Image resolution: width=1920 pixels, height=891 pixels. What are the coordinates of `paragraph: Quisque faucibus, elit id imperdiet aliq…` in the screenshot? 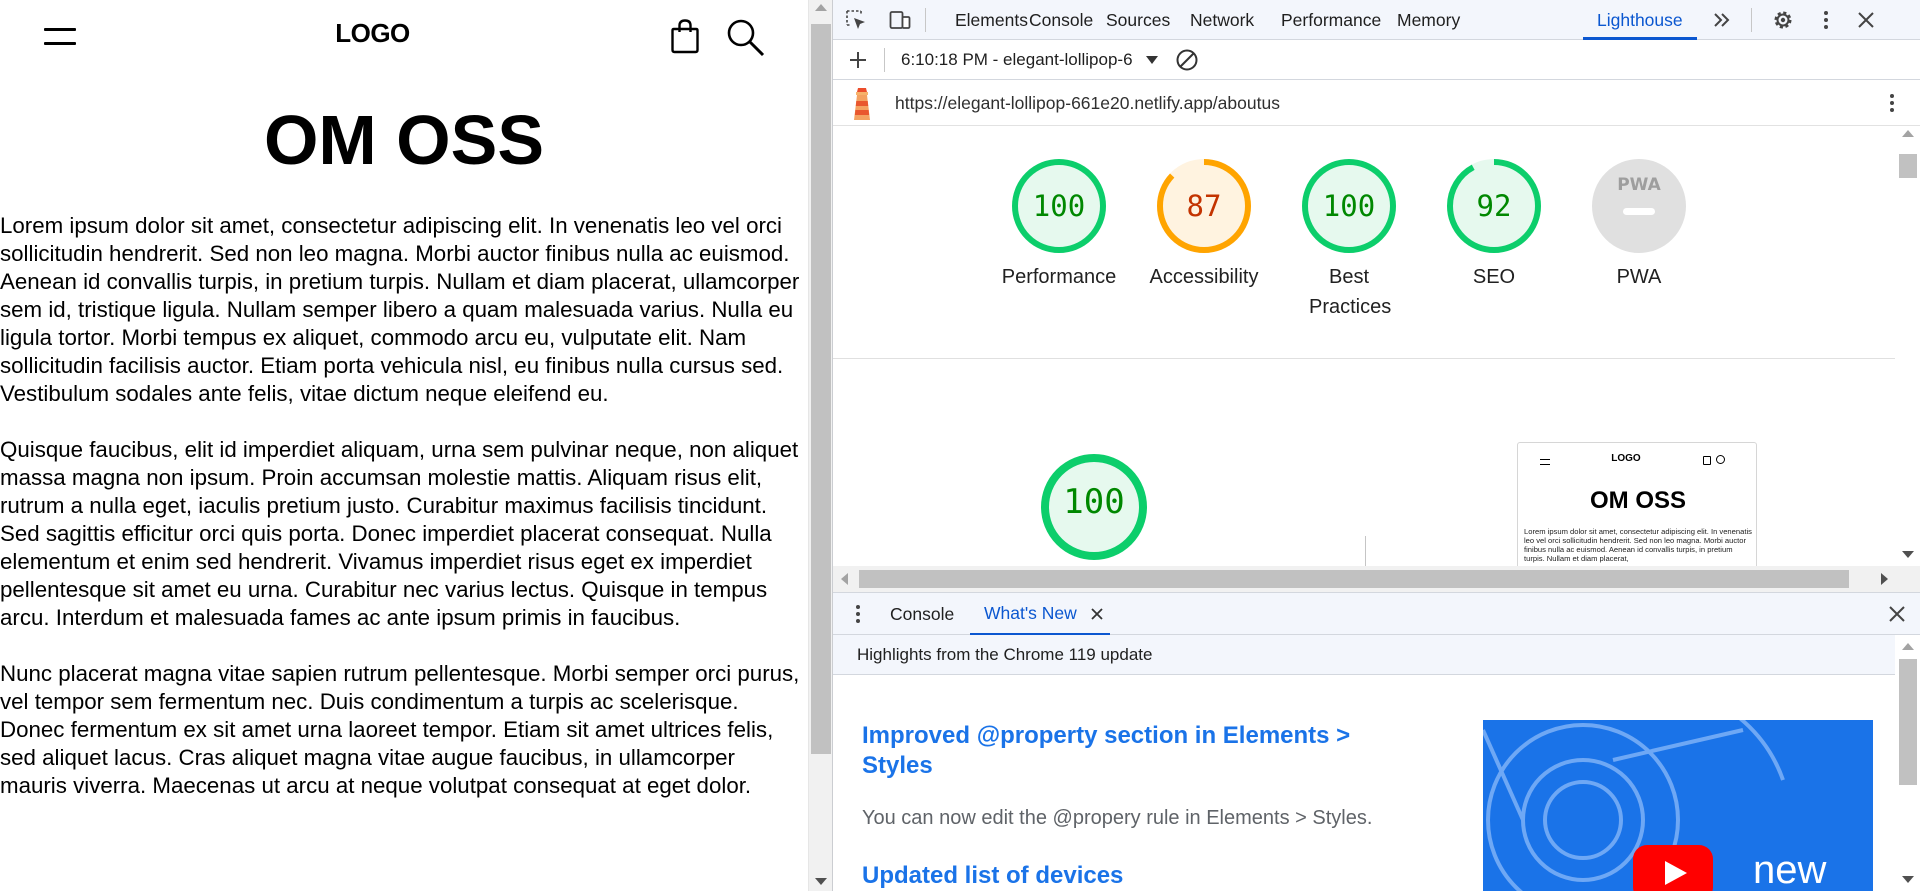 It's located at (399, 533).